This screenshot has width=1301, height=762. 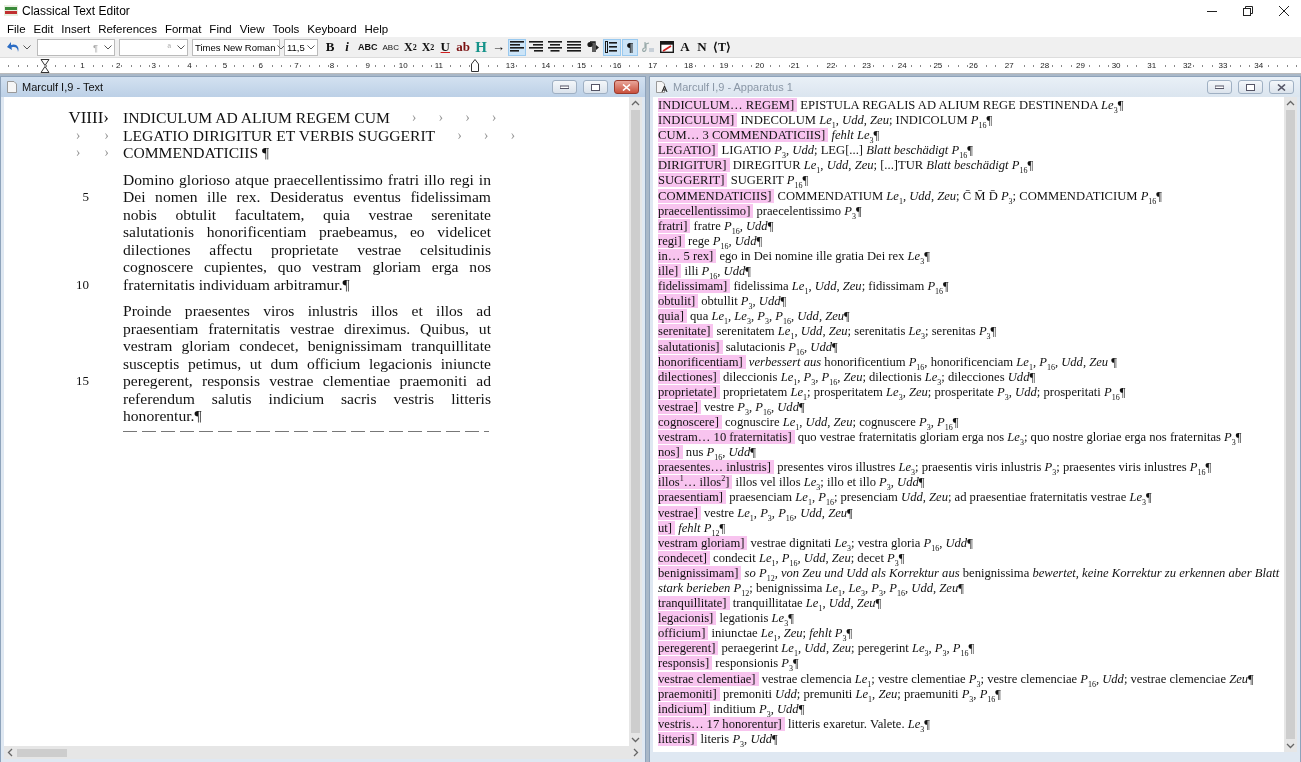 I want to click on ruler-number: 11, so click(x=439, y=65).